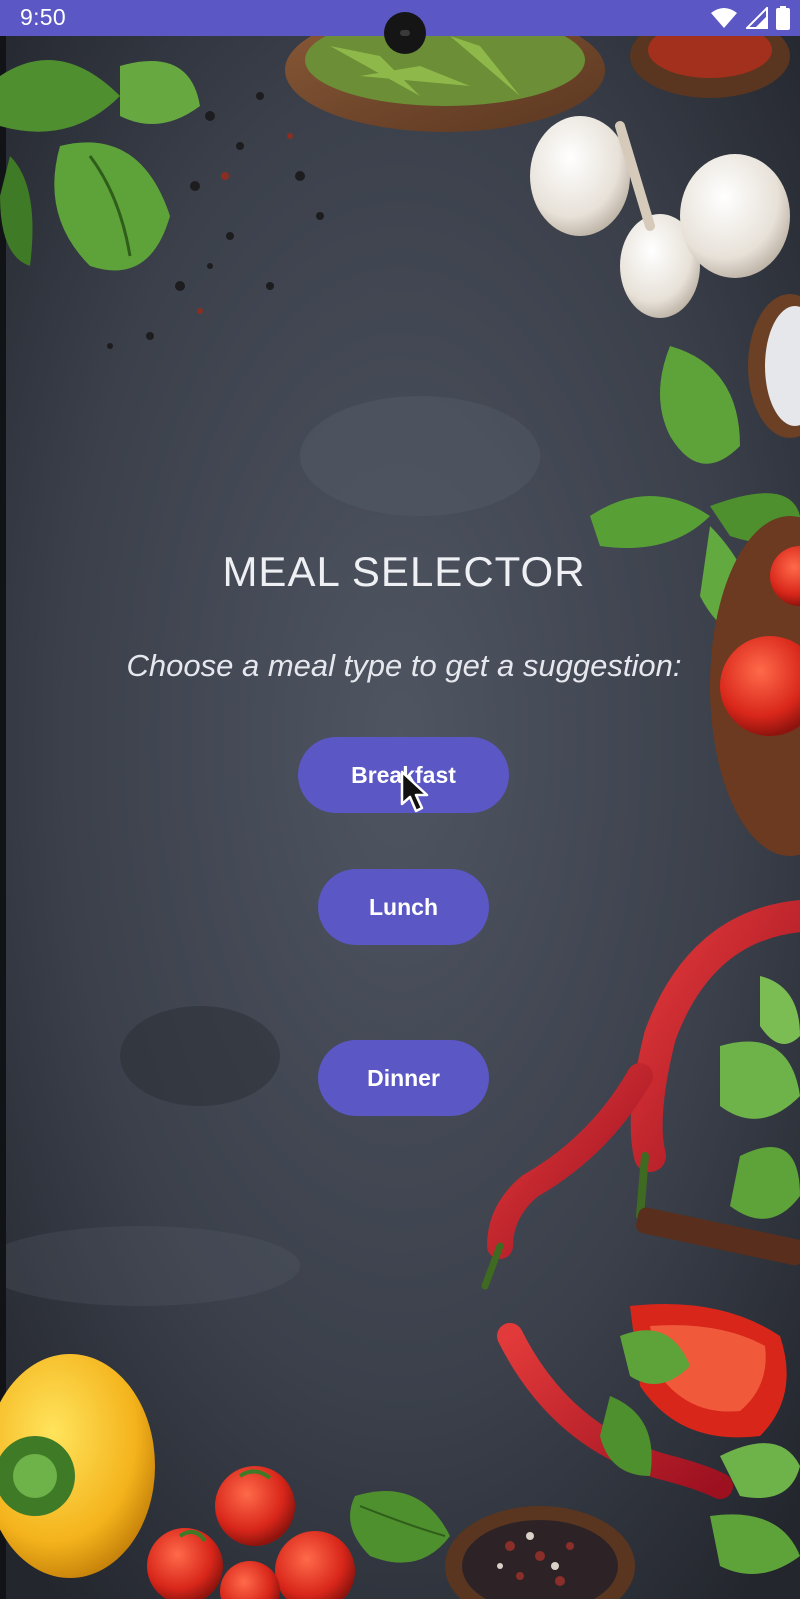 The height and width of the screenshot is (1599, 800). I want to click on mouse-cursor-icon, so click(415, 792).